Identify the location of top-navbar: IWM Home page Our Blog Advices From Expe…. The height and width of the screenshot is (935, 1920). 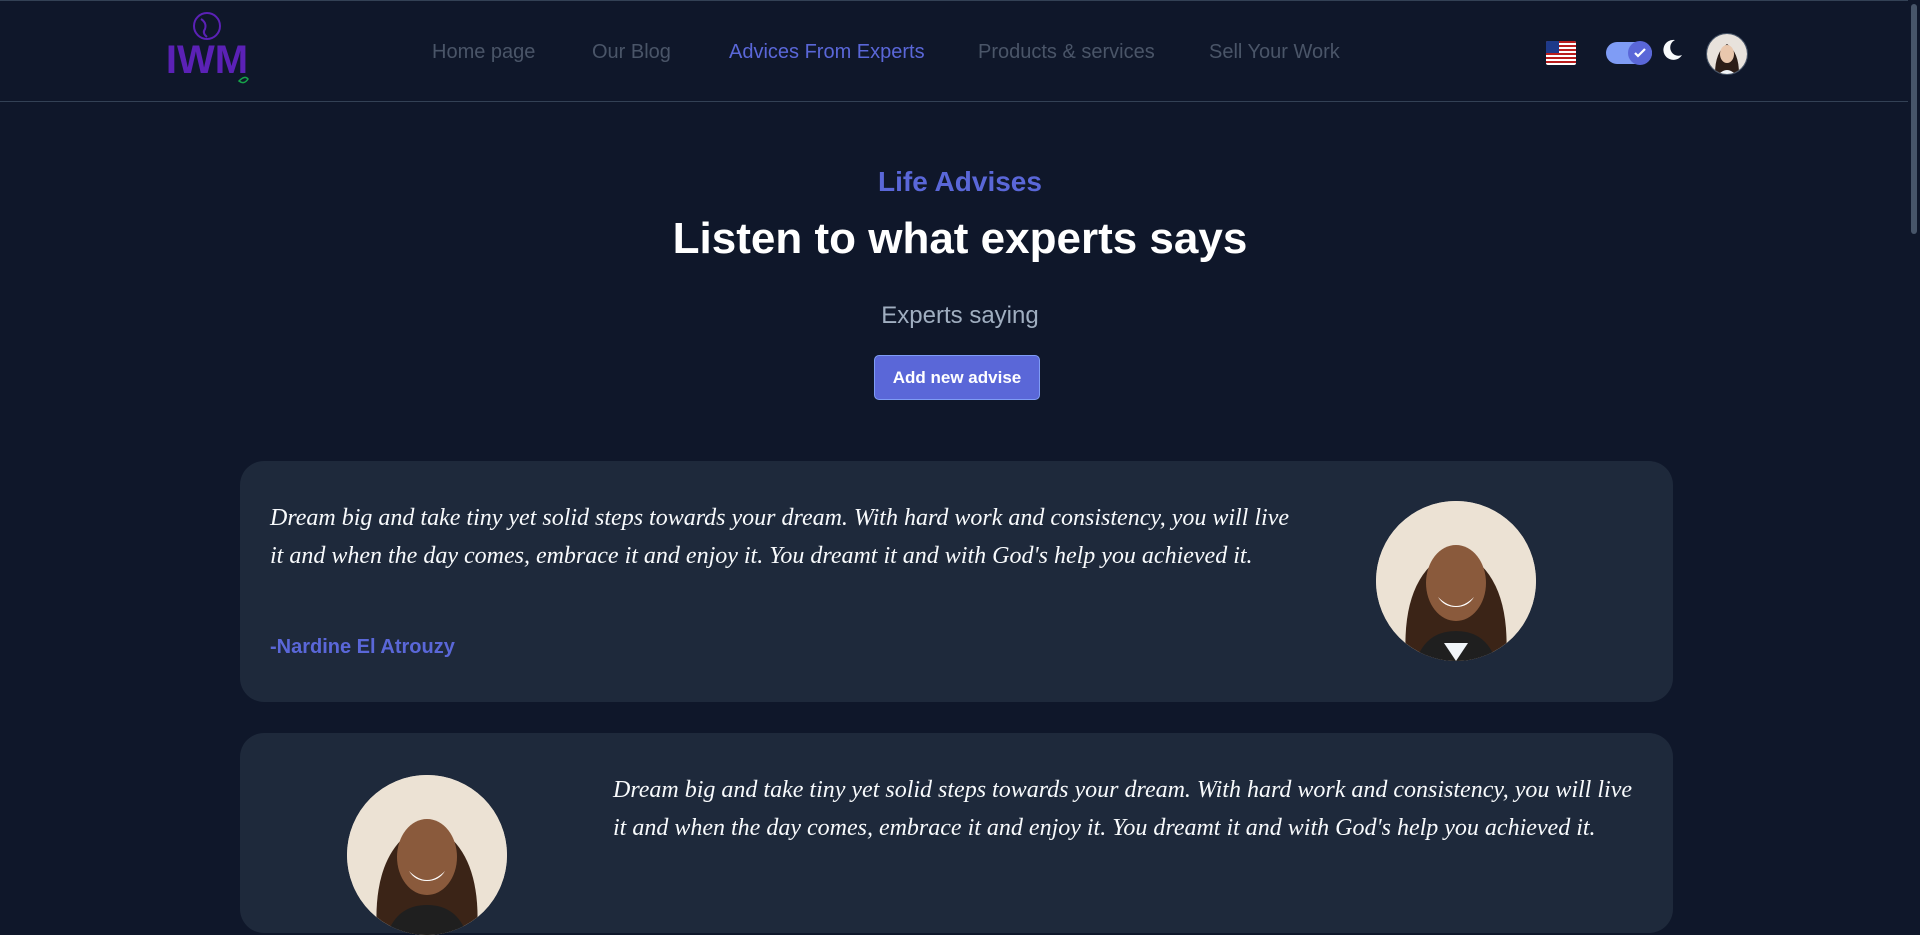
(960, 51).